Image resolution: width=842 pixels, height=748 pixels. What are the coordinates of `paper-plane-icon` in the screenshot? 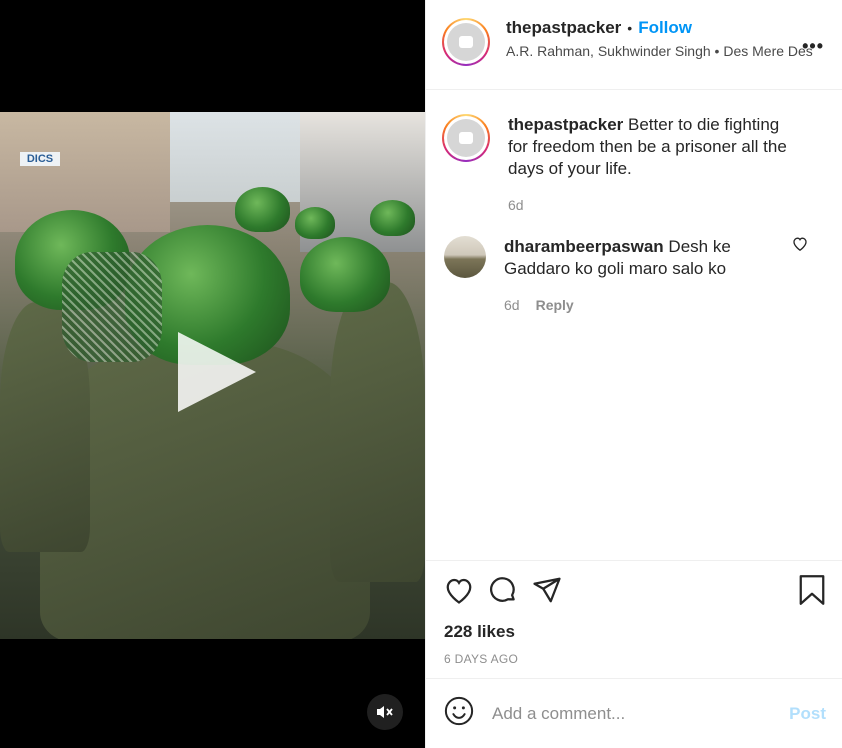 It's located at (547, 592).